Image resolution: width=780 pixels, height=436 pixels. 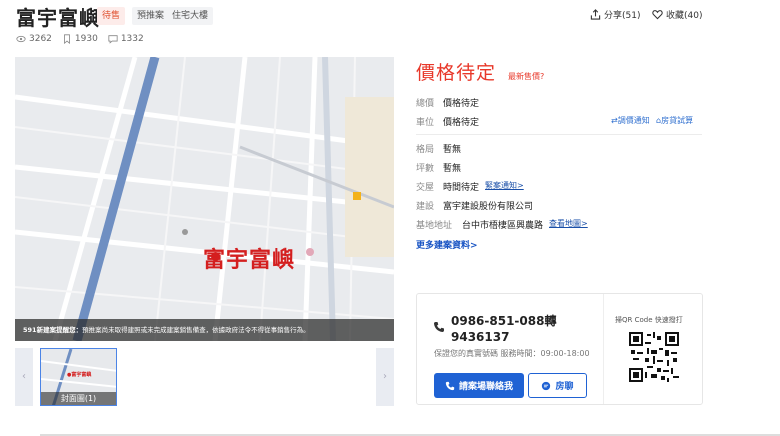 I want to click on thumbnail-caption: 封面圖(1), so click(x=78, y=398).